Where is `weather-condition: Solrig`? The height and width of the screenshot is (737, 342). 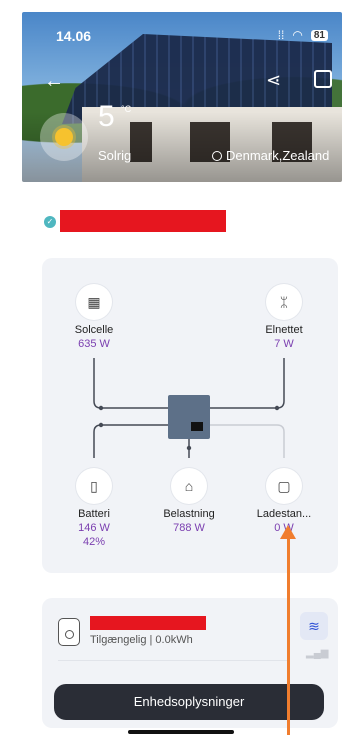
weather-condition: Solrig is located at coordinates (115, 155).